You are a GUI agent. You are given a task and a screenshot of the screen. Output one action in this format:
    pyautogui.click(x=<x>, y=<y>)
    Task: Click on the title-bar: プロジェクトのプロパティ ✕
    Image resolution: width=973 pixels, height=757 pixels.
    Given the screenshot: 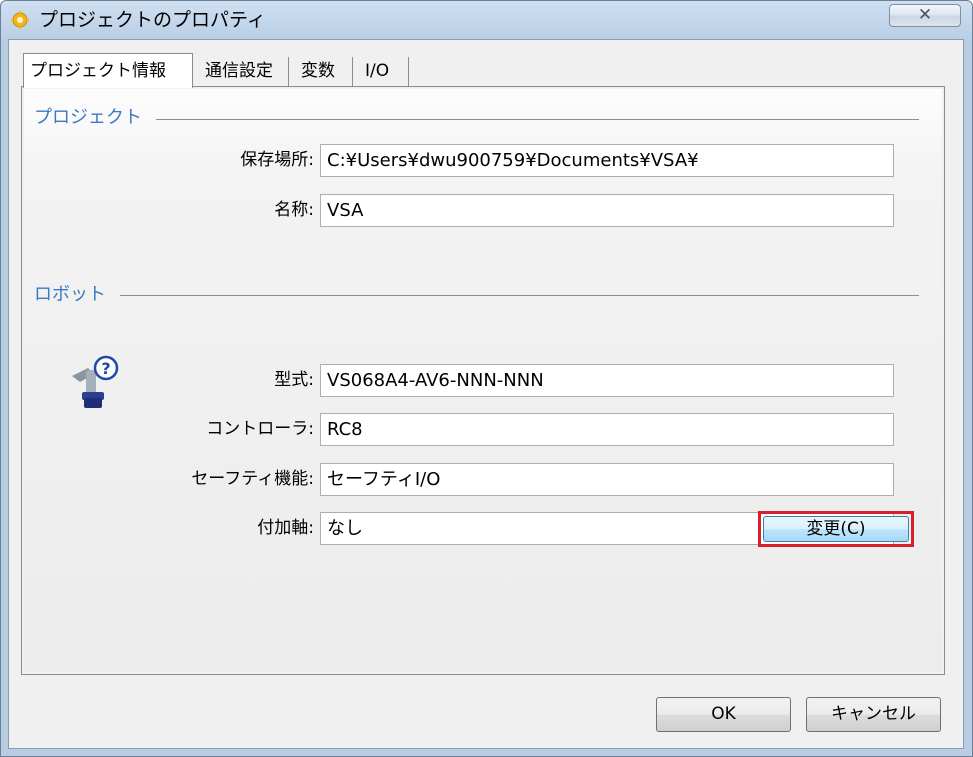 What is the action you would take?
    pyautogui.click(x=486, y=20)
    